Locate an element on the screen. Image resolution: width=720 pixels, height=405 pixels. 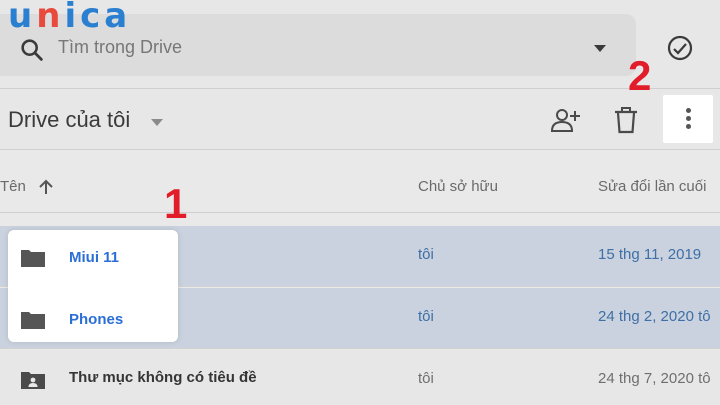
search-input is located at coordinates (308, 47).